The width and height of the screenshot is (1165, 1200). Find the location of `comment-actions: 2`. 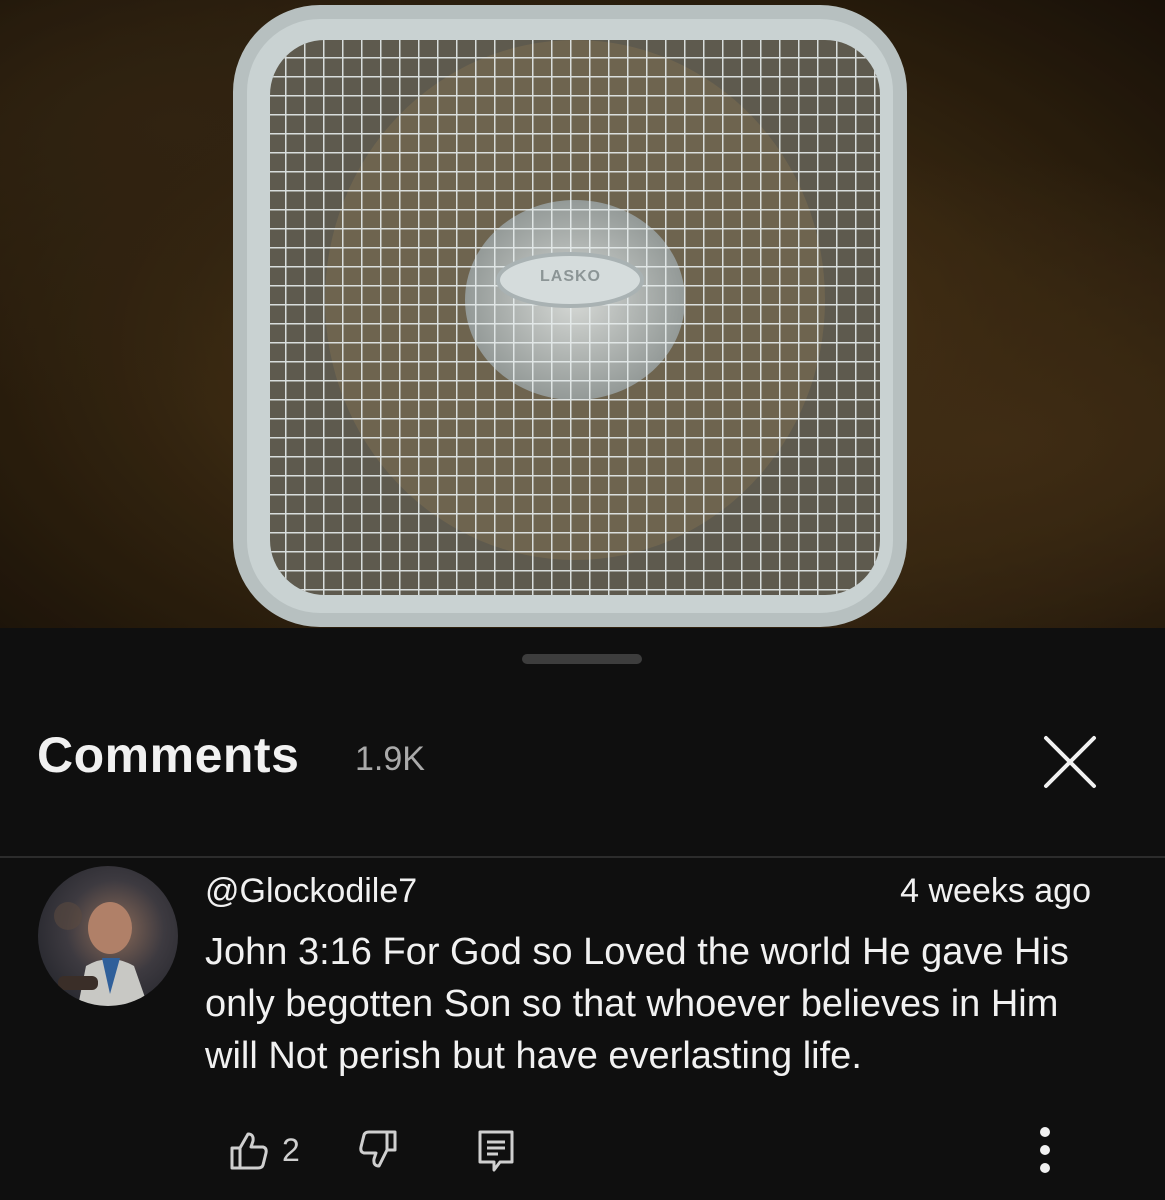

comment-actions: 2 is located at coordinates (582, 1157).